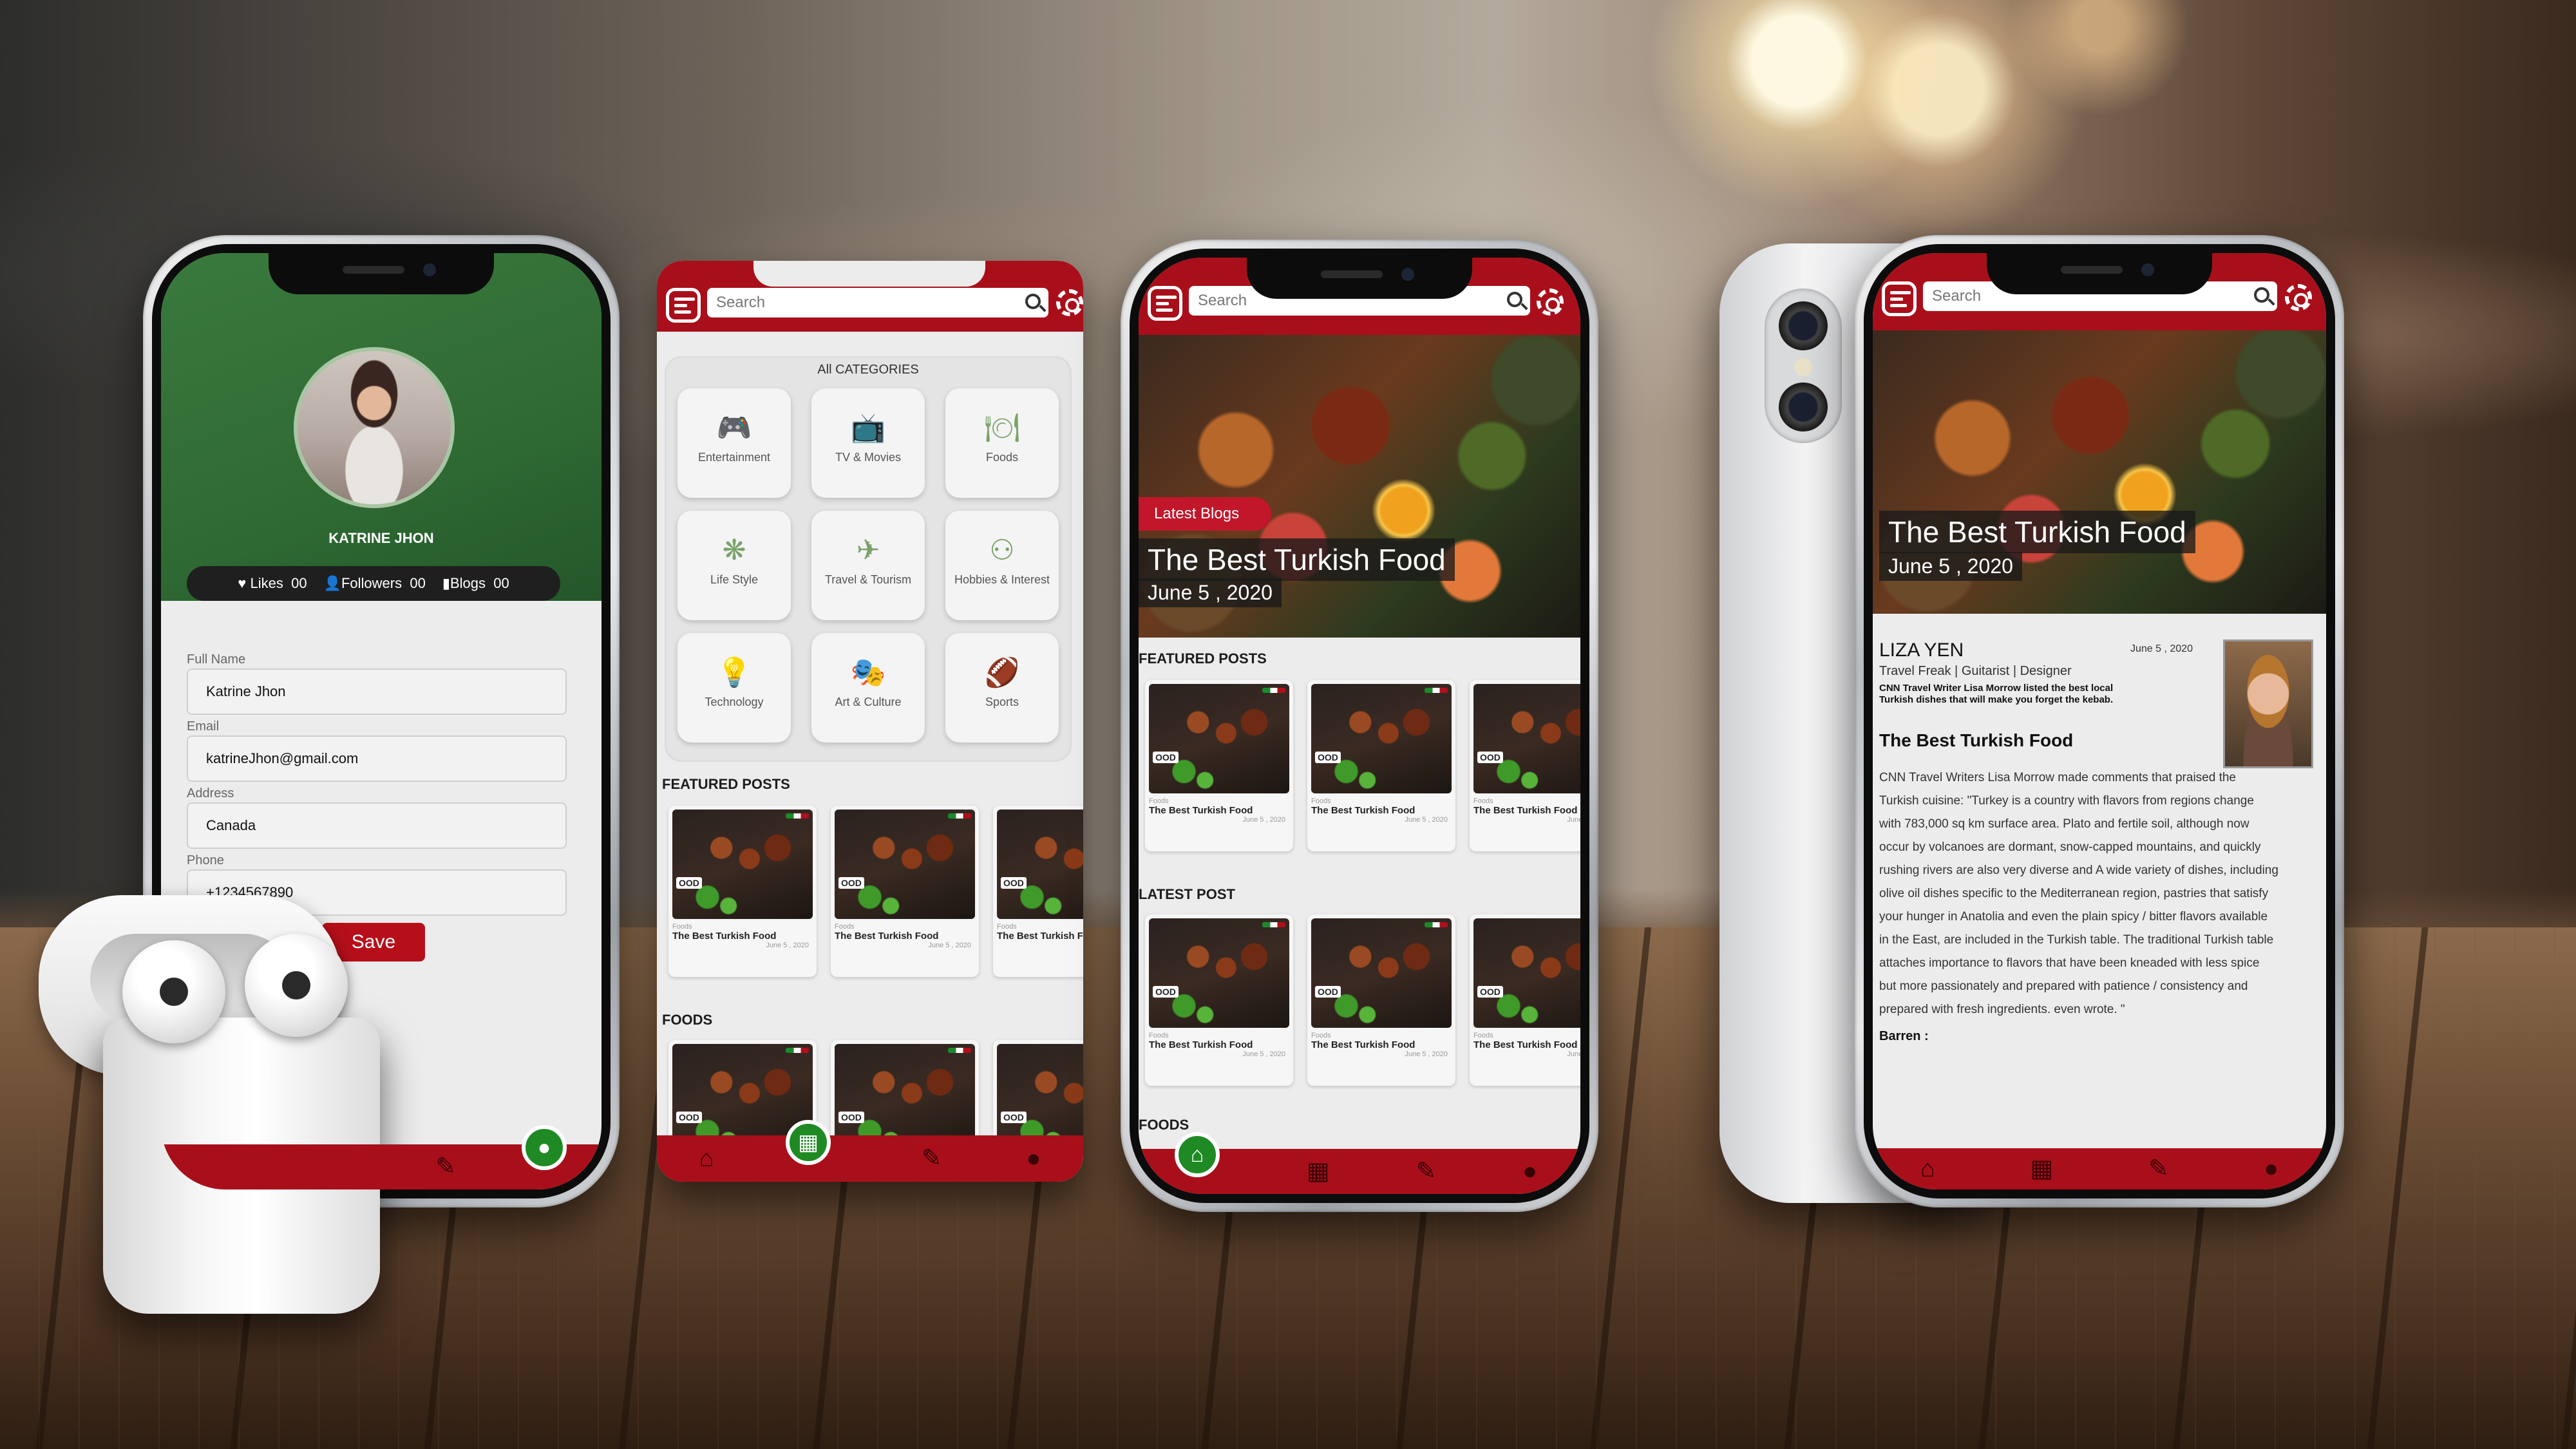 This screenshot has height=1449, width=2576. I want to click on foods-heading: FOODS, so click(687, 1020).